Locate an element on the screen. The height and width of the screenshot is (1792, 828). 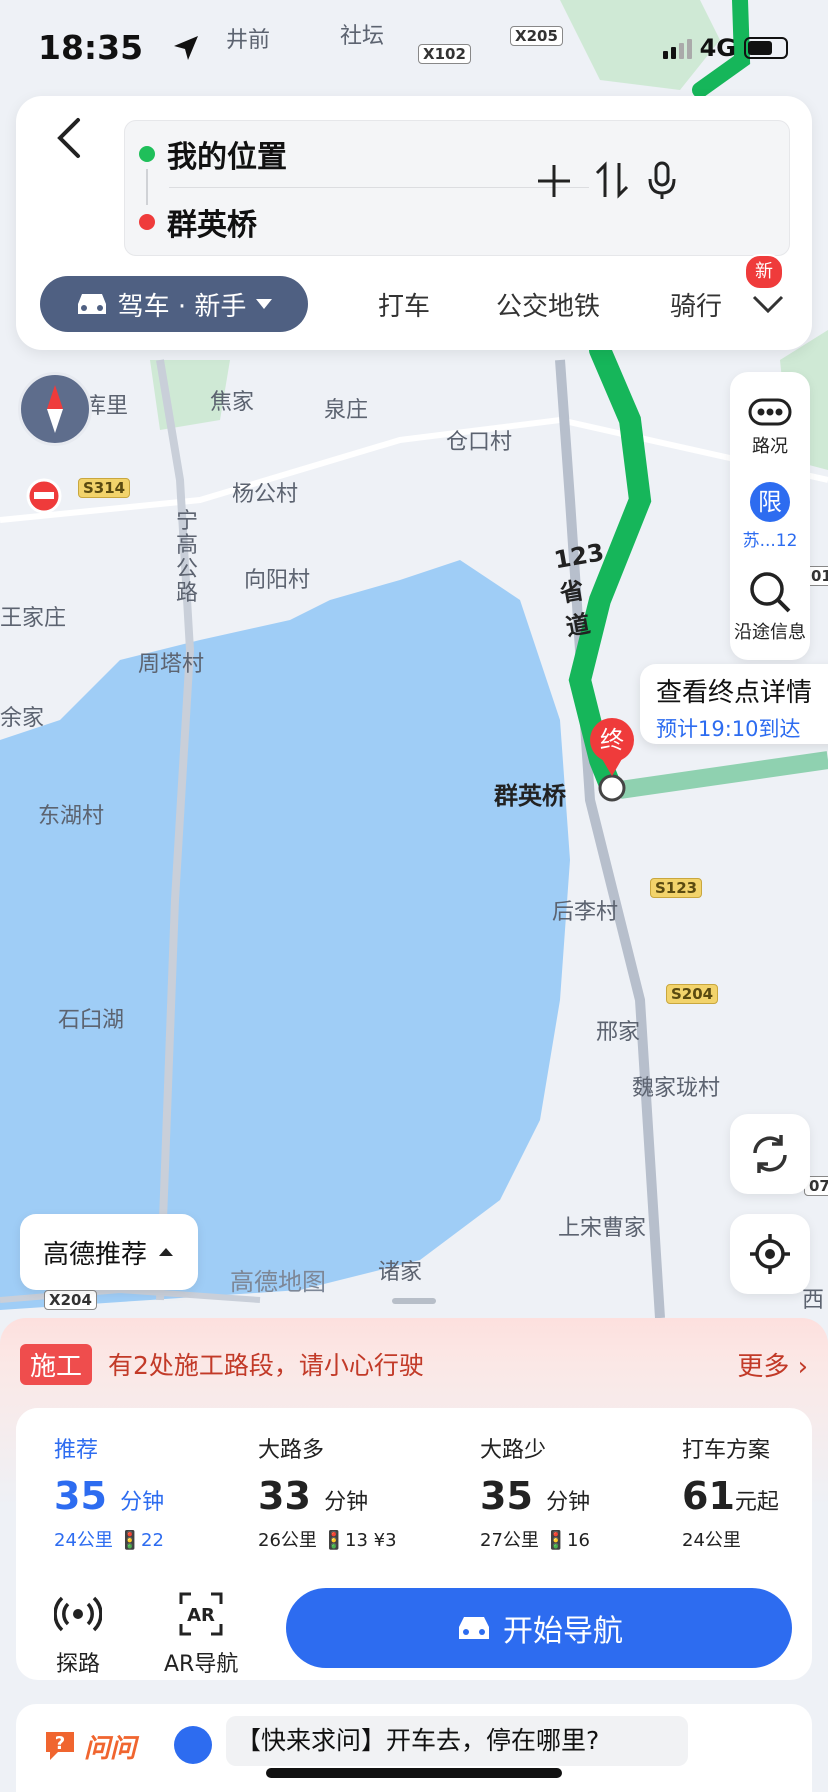
route-price: 61 is located at coordinates (708, 1496).